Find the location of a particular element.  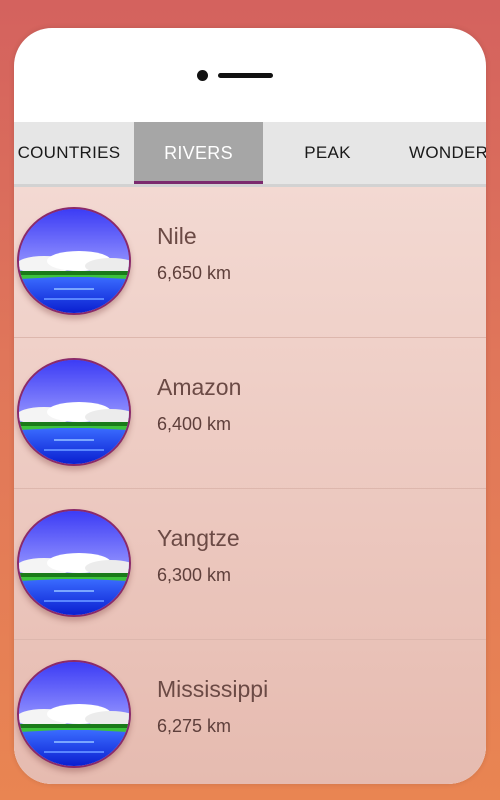

river-length: 6,400 km is located at coordinates (194, 424).